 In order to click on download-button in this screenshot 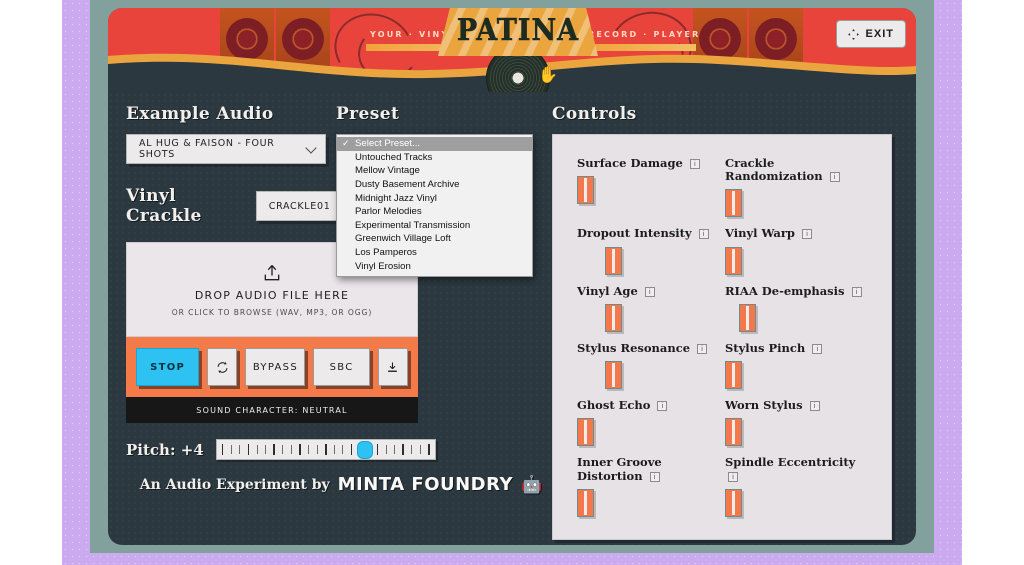, I will do `click(392, 367)`.